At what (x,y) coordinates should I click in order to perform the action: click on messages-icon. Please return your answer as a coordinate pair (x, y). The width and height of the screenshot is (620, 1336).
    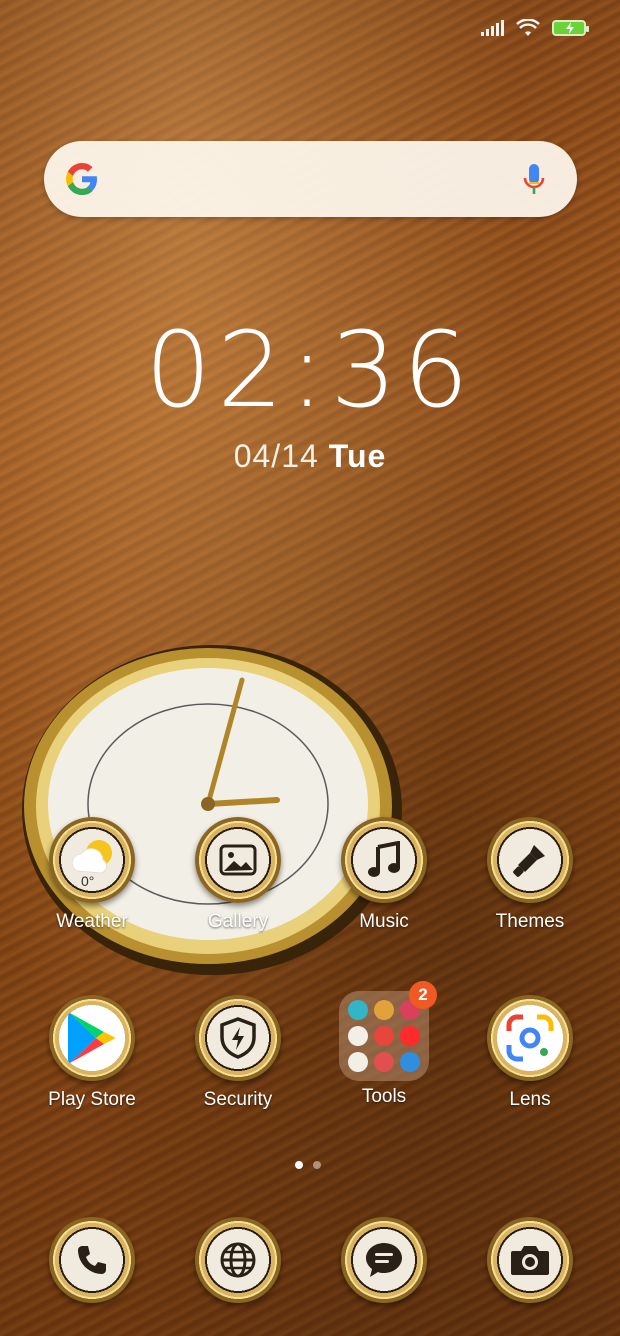
    Looking at the image, I should click on (384, 1260).